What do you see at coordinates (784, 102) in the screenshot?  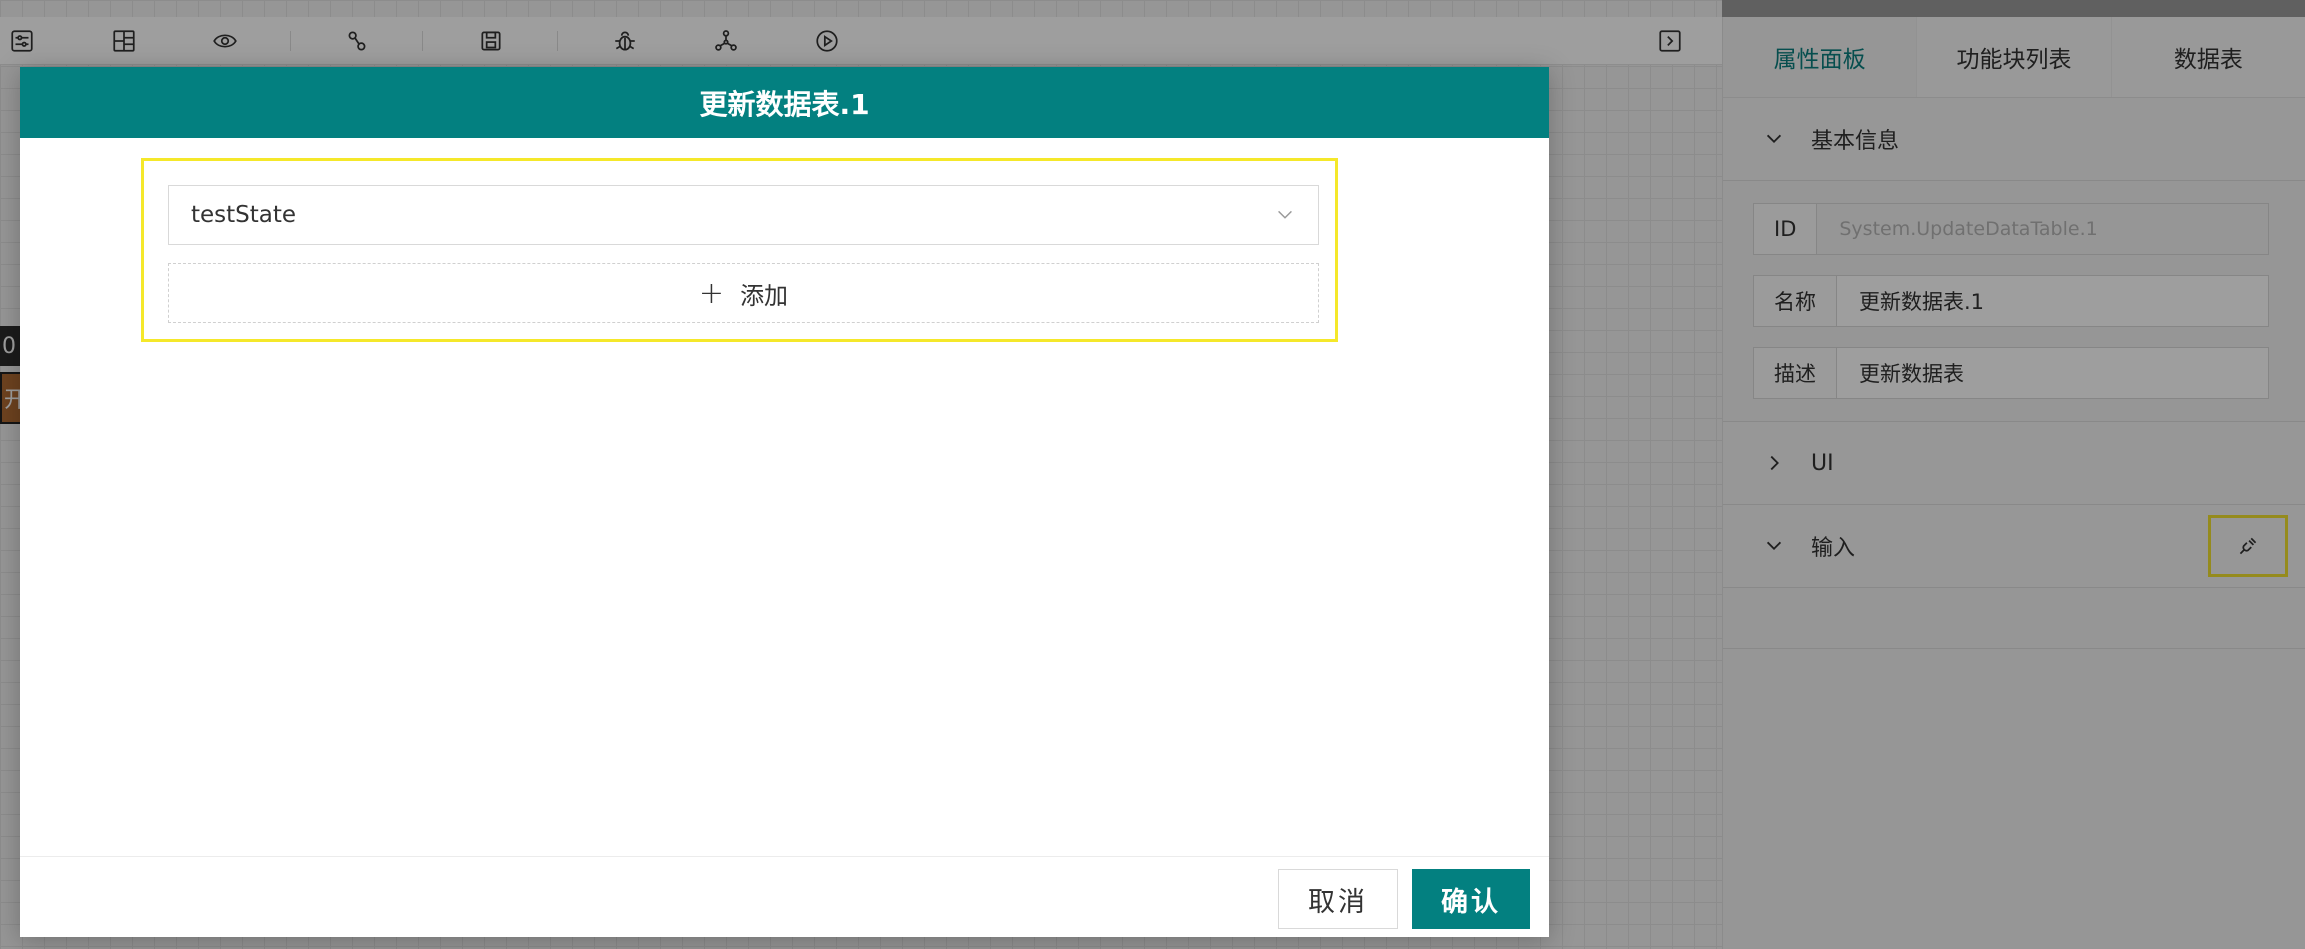 I see `dialog-title: 更新数据表.1` at bounding box center [784, 102].